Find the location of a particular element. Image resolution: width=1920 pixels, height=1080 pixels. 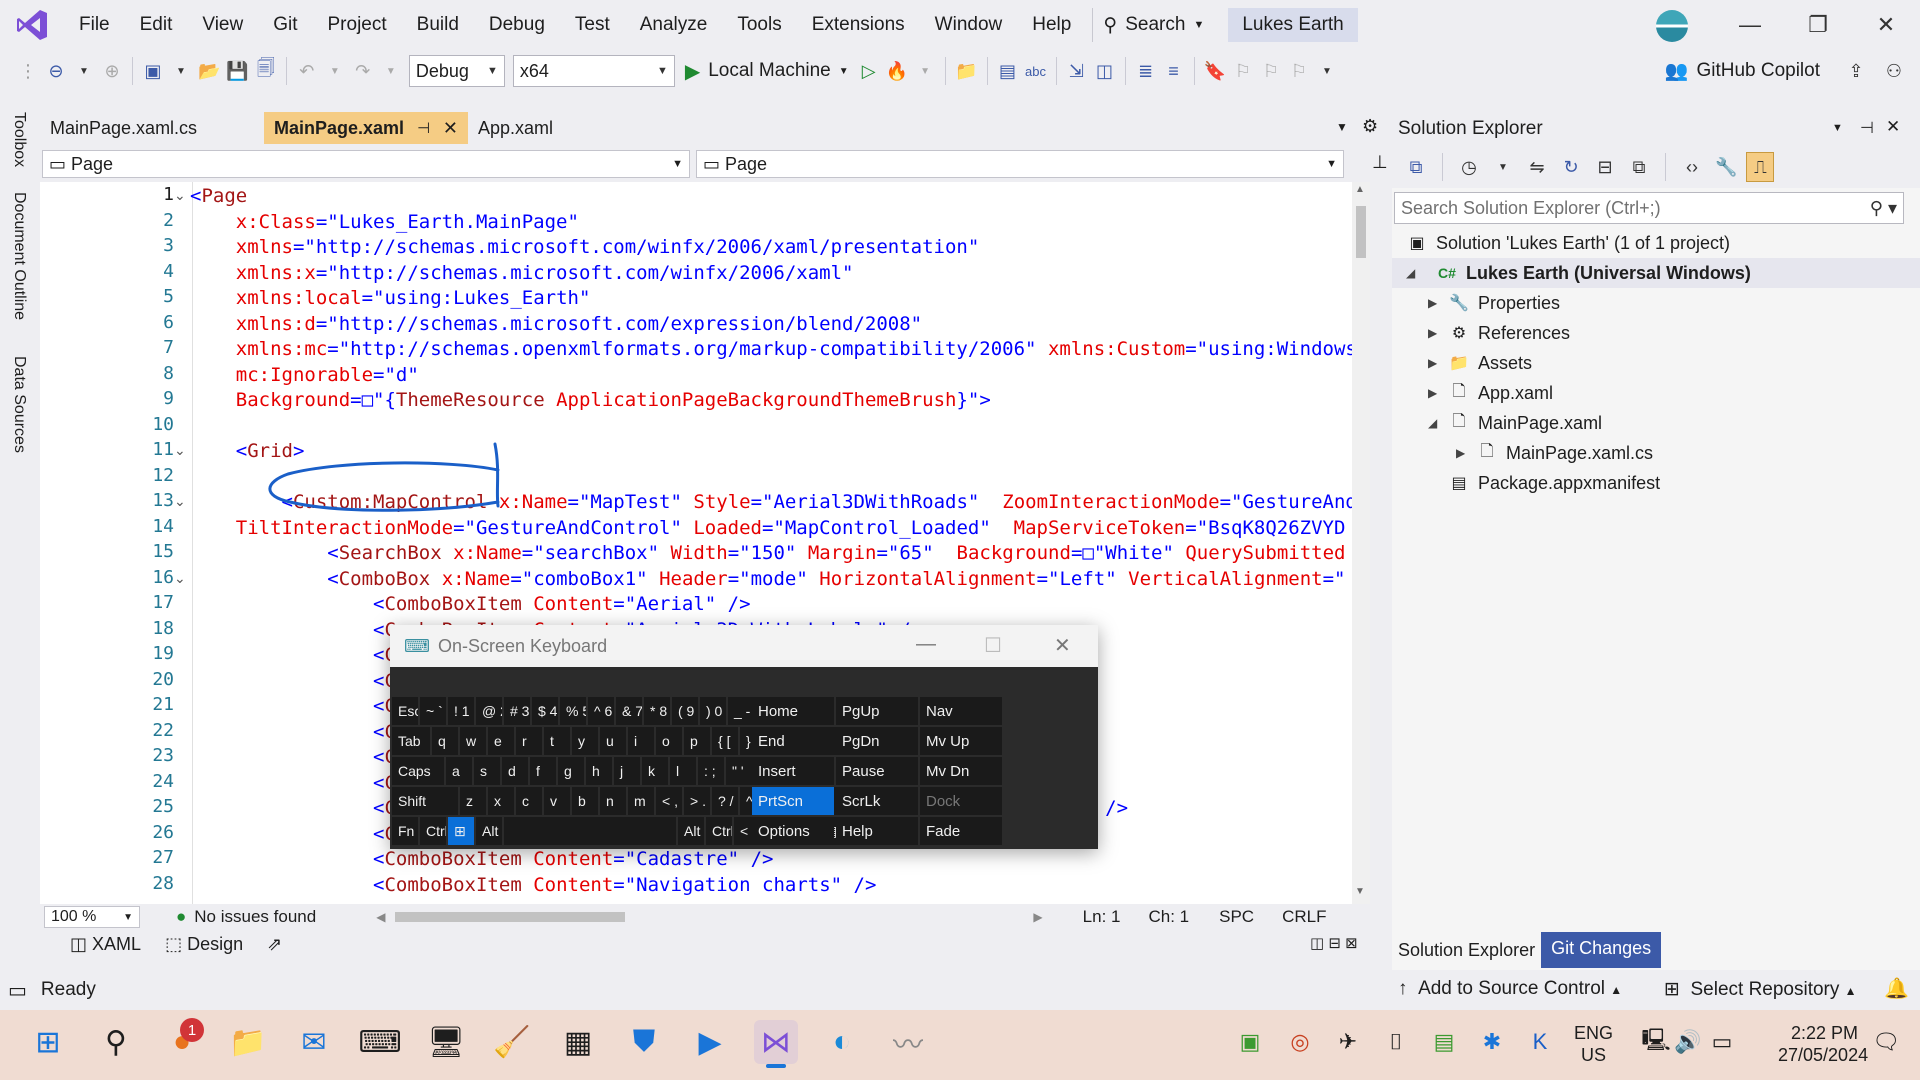

osk-key: v is located at coordinates (557, 801).